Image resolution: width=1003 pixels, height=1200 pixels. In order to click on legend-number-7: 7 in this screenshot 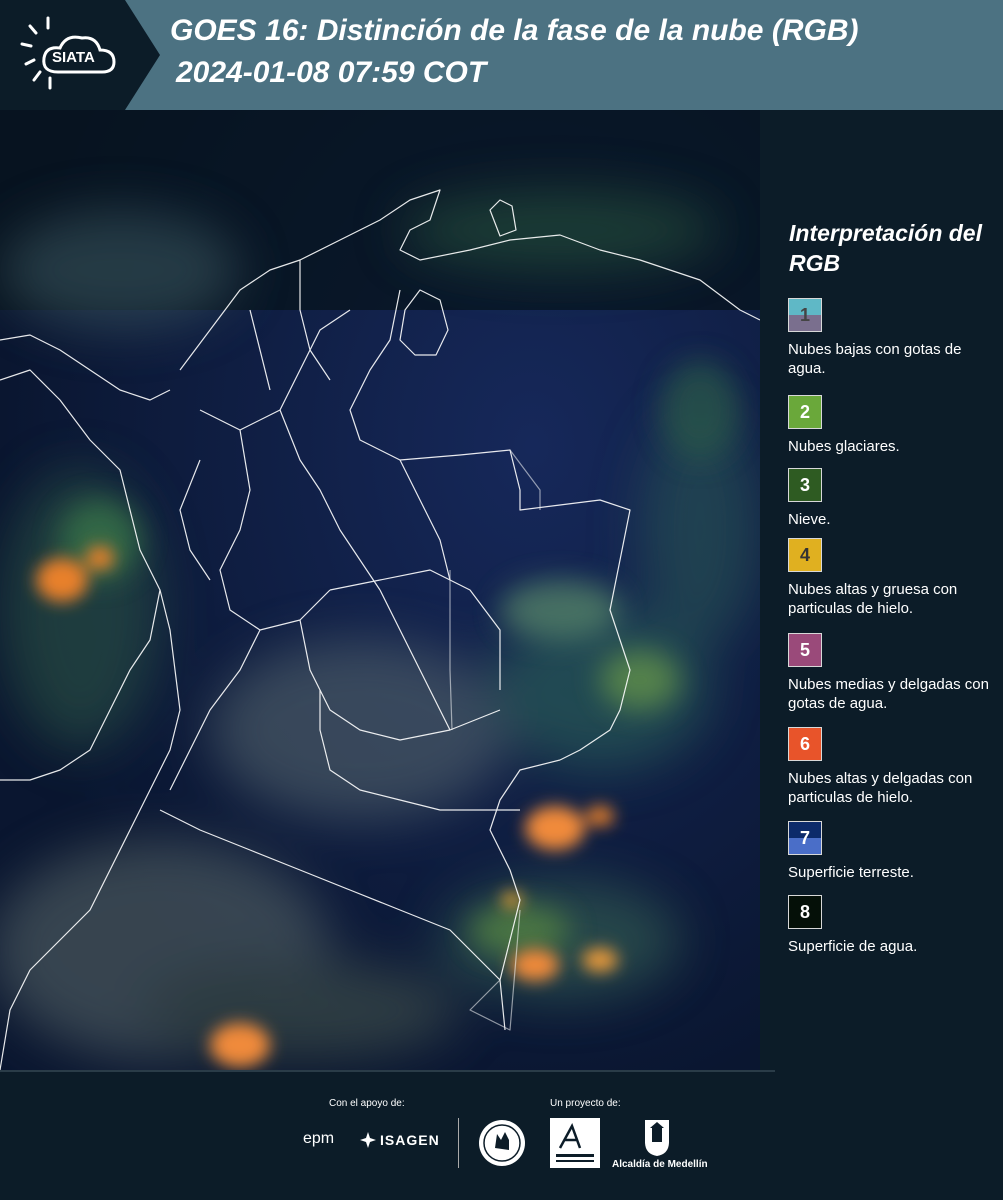, I will do `click(804, 837)`.